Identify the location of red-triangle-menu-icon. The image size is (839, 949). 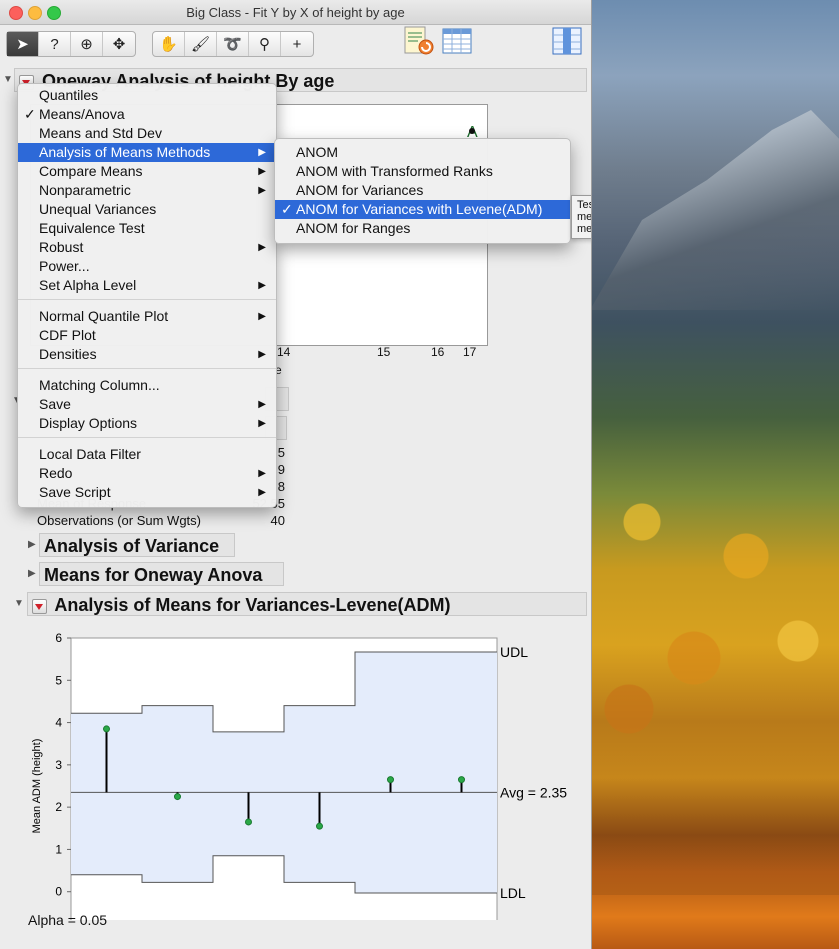
(39, 606).